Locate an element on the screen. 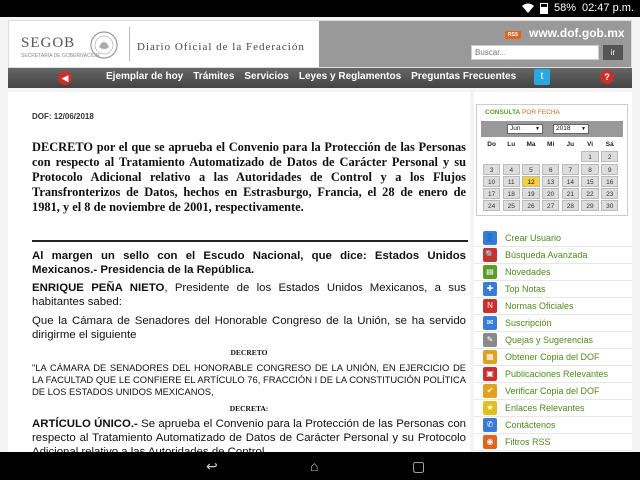 This screenshot has width=640, height=480. calendar-day: 1 is located at coordinates (590, 157).